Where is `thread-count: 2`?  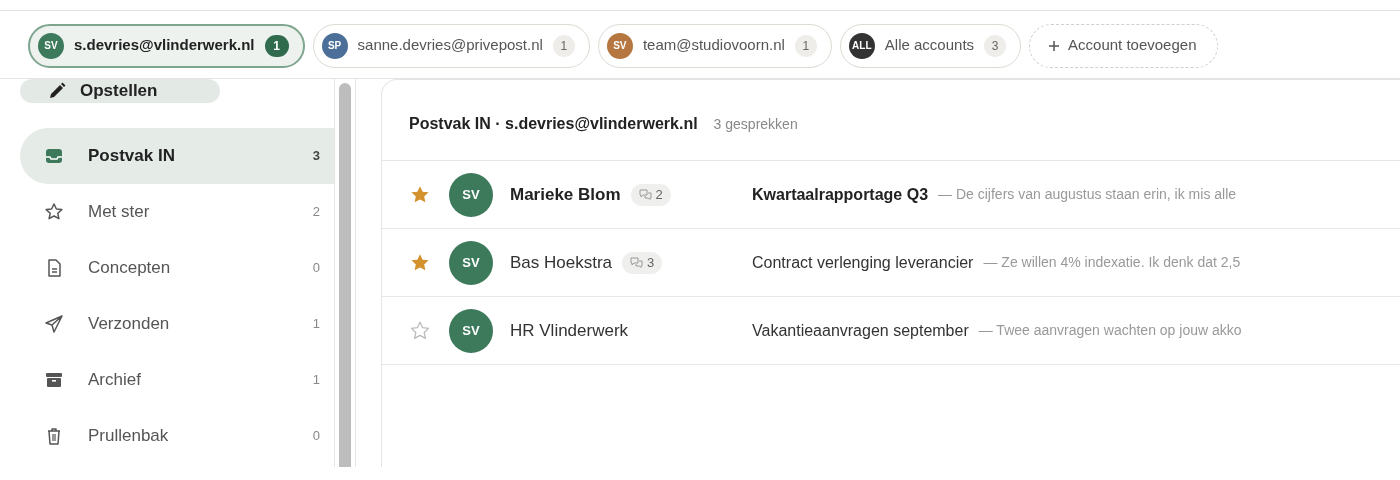 thread-count: 2 is located at coordinates (650, 194).